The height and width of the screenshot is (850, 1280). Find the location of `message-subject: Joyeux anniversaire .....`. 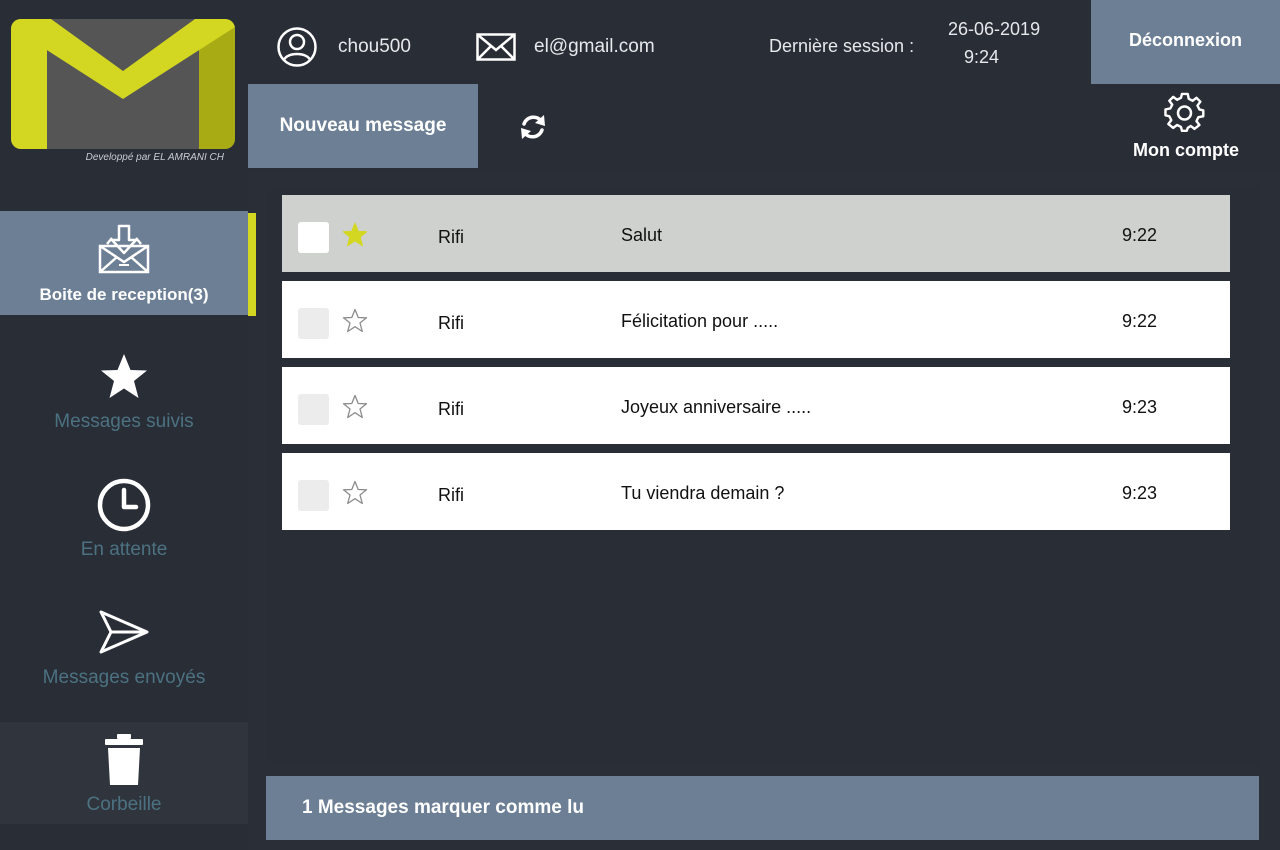

message-subject: Joyeux anniversaire ..... is located at coordinates (716, 407).